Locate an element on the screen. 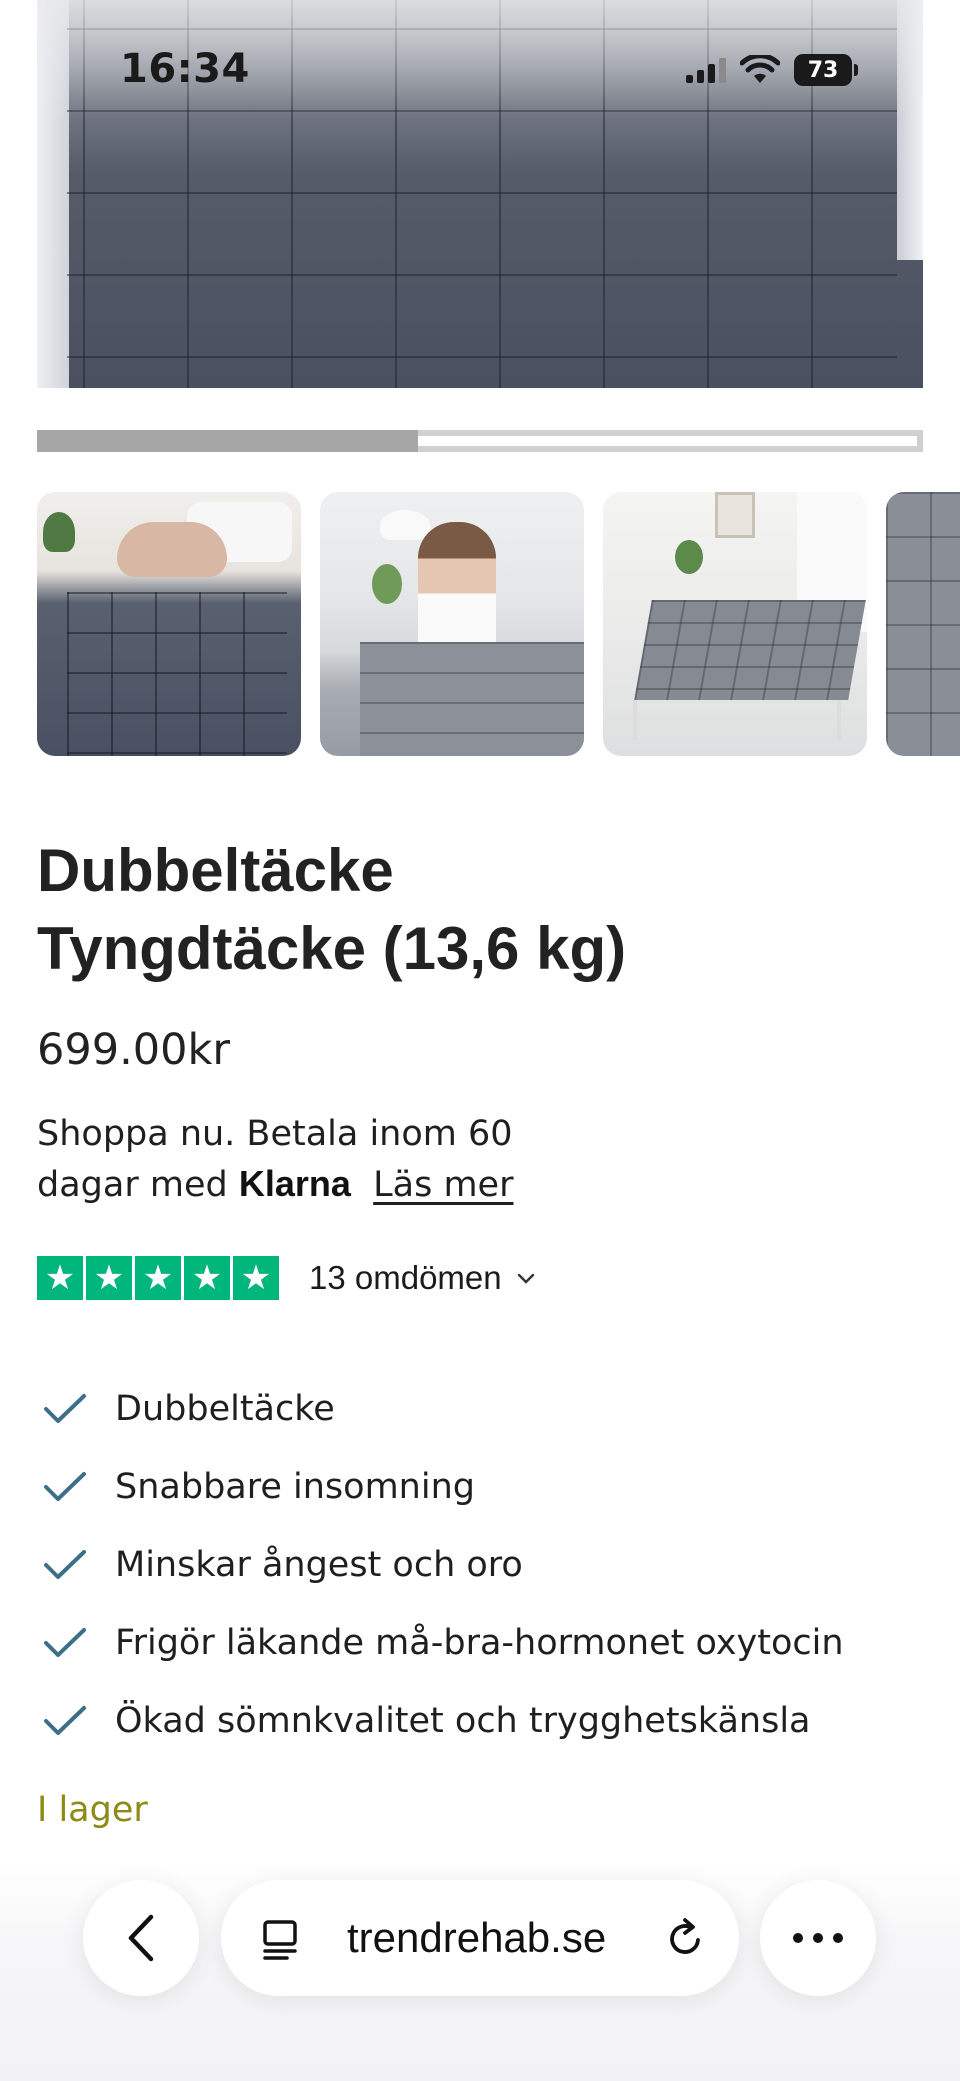  thumbnail-strip is located at coordinates (498, 624).